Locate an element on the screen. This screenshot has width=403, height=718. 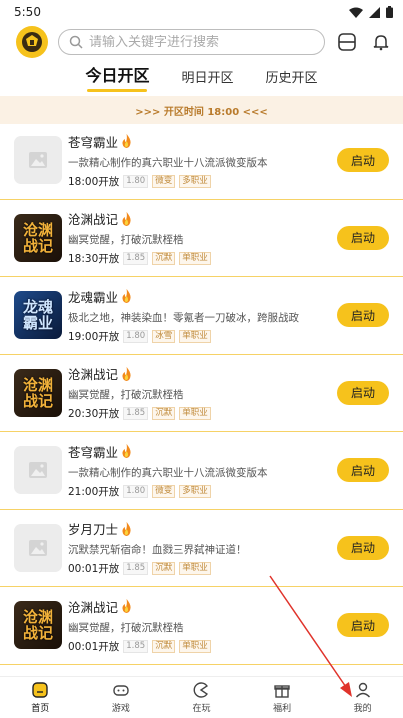
open-time: 20:30开放 is located at coordinates (94, 414).